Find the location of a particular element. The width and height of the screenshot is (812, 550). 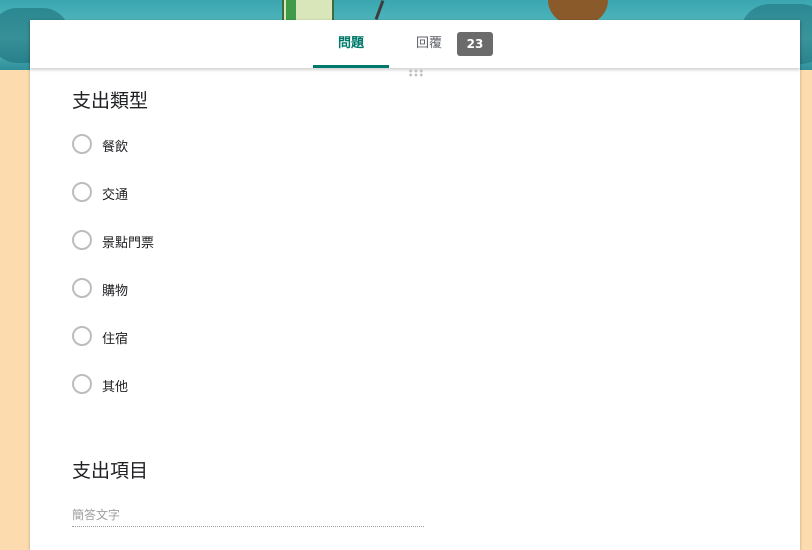

option-lodging: 住宿 is located at coordinates (222, 337).